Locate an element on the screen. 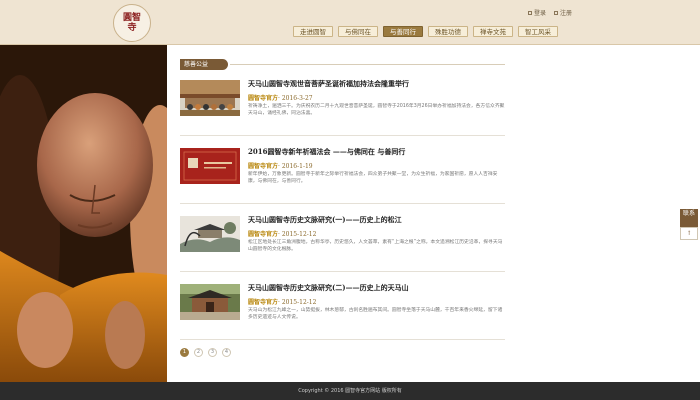 This screenshot has width=700, height=400. section-title: 慈善公益 is located at coordinates (204, 64).